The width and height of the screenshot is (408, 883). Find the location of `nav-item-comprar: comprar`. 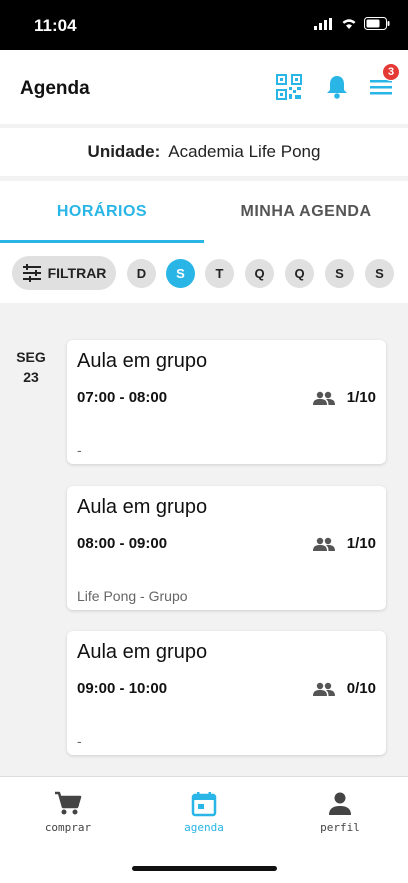

nav-item-comprar: comprar is located at coordinates (68, 812).